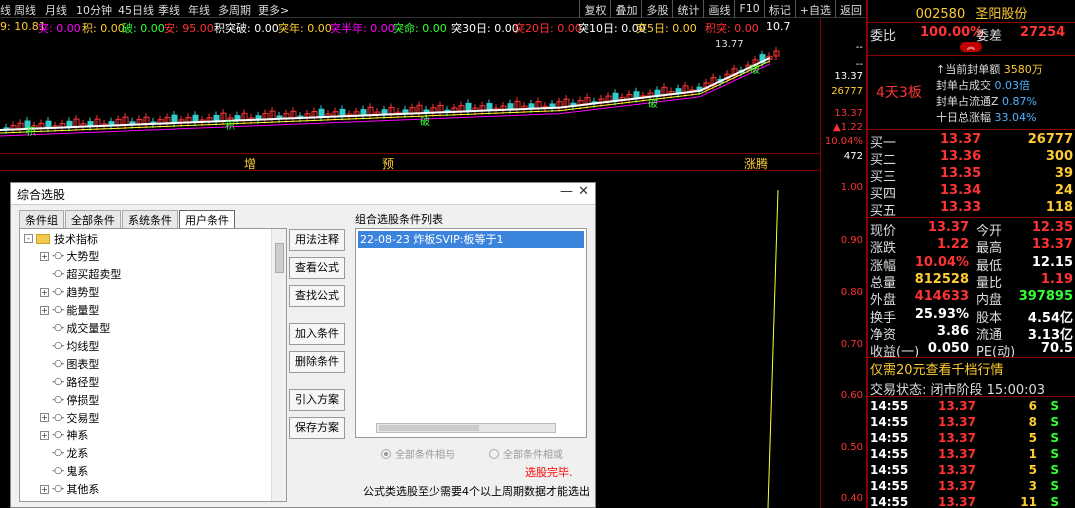  Describe the element at coordinates (69, 345) in the screenshot. I see `tree-item: -○- 均线型` at that location.